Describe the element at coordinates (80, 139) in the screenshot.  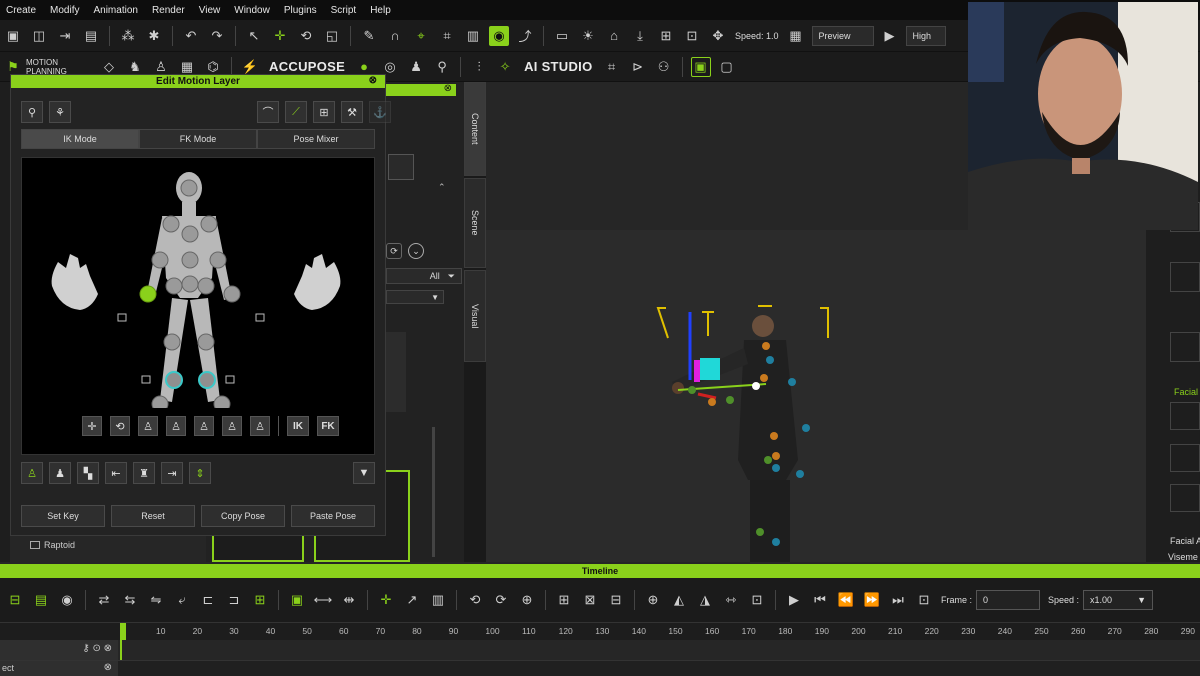
I see `tab-ik-mode: IK Mode` at that location.